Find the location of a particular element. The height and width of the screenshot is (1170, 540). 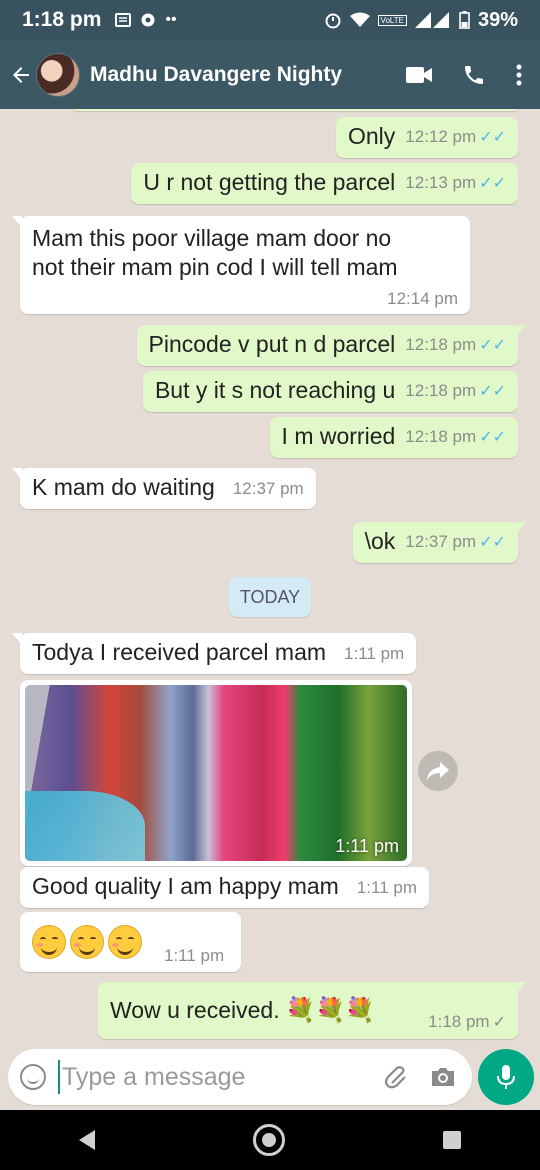

system-nav-bar is located at coordinates (270, 1140).